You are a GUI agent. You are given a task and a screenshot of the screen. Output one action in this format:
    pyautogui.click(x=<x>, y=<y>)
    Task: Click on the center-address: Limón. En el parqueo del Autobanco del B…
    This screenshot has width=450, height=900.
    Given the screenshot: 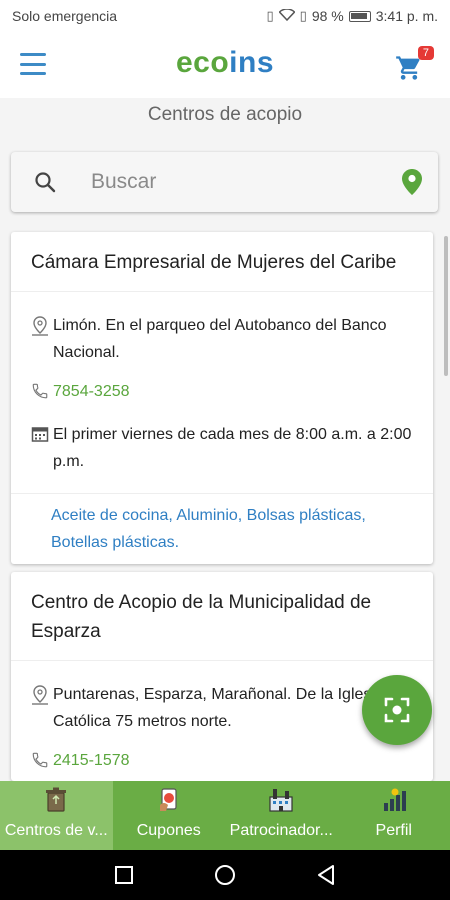 What is the action you would take?
    pyautogui.click(x=220, y=339)
    